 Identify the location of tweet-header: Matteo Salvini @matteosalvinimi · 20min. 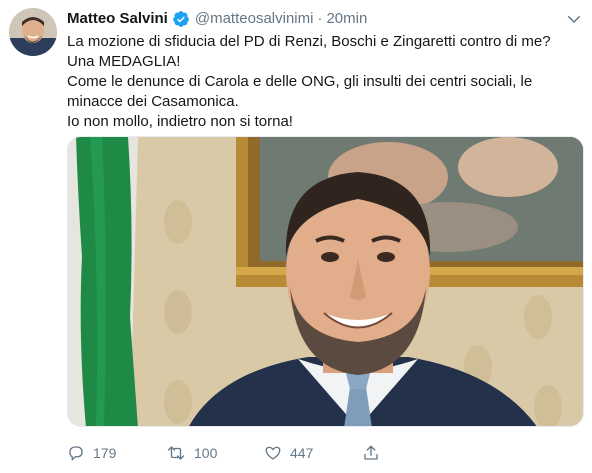
(217, 19).